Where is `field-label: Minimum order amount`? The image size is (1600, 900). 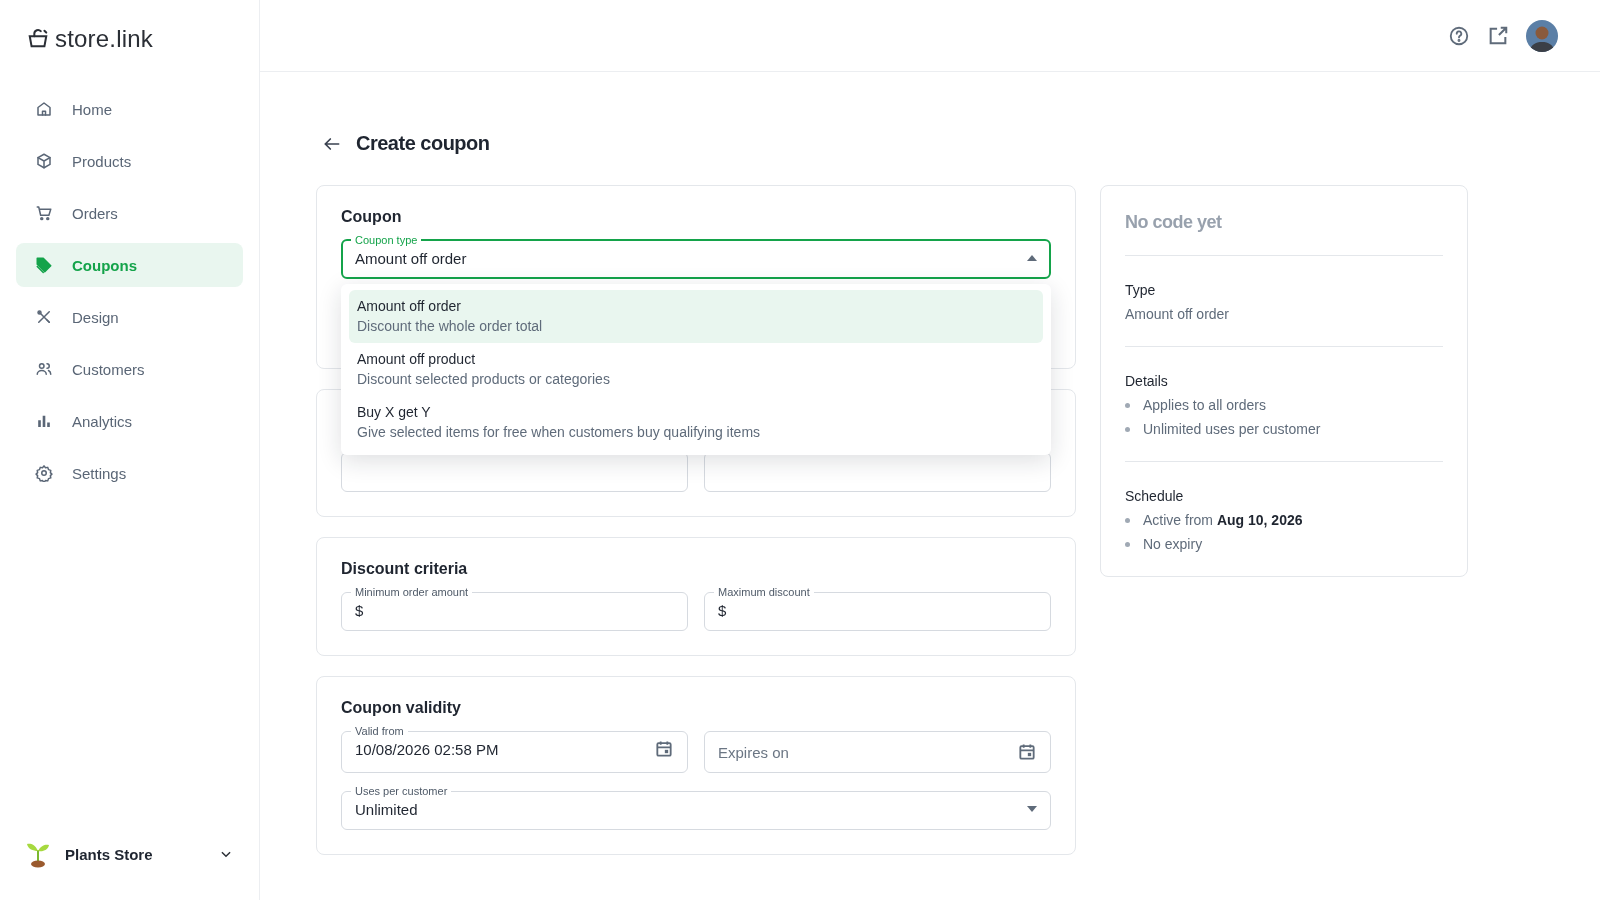
field-label: Minimum order amount is located at coordinates (412, 592).